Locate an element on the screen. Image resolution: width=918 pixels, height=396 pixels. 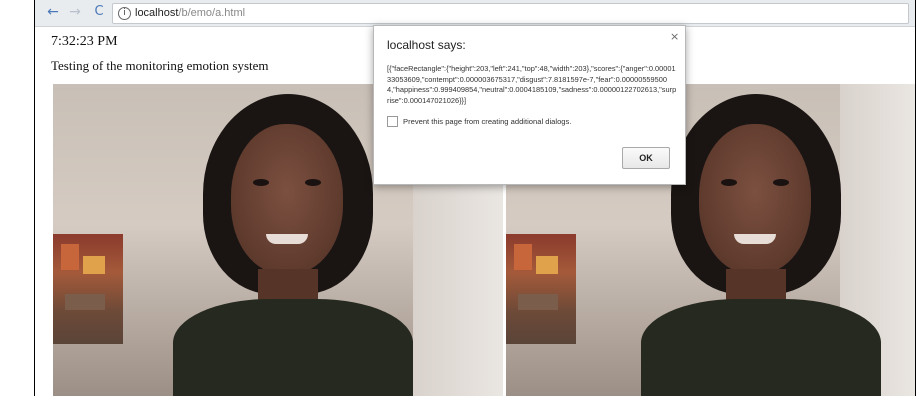
prevent-dialogs-checkbox is located at coordinates (392, 121).